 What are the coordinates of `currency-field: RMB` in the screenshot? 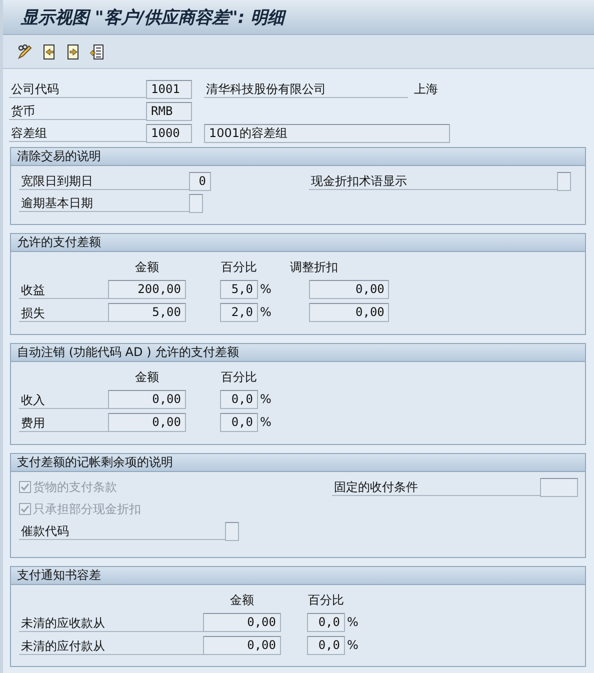 It's located at (169, 111).